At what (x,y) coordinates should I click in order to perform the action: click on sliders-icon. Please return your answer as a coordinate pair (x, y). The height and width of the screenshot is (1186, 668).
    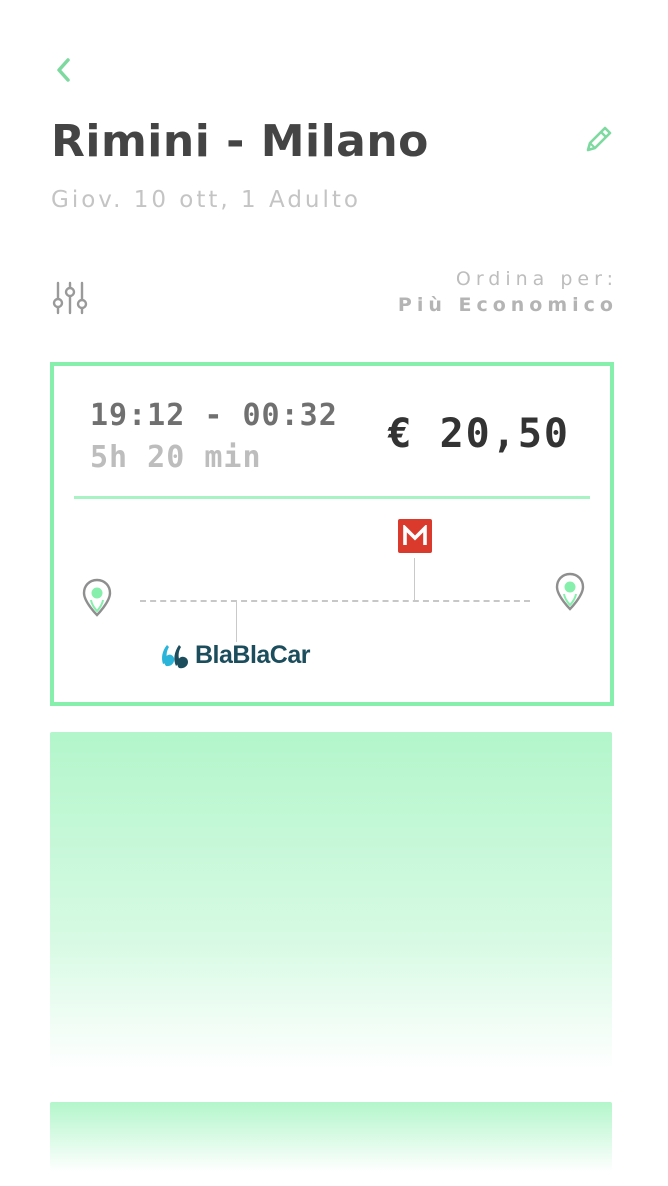
    Looking at the image, I should click on (70, 298).